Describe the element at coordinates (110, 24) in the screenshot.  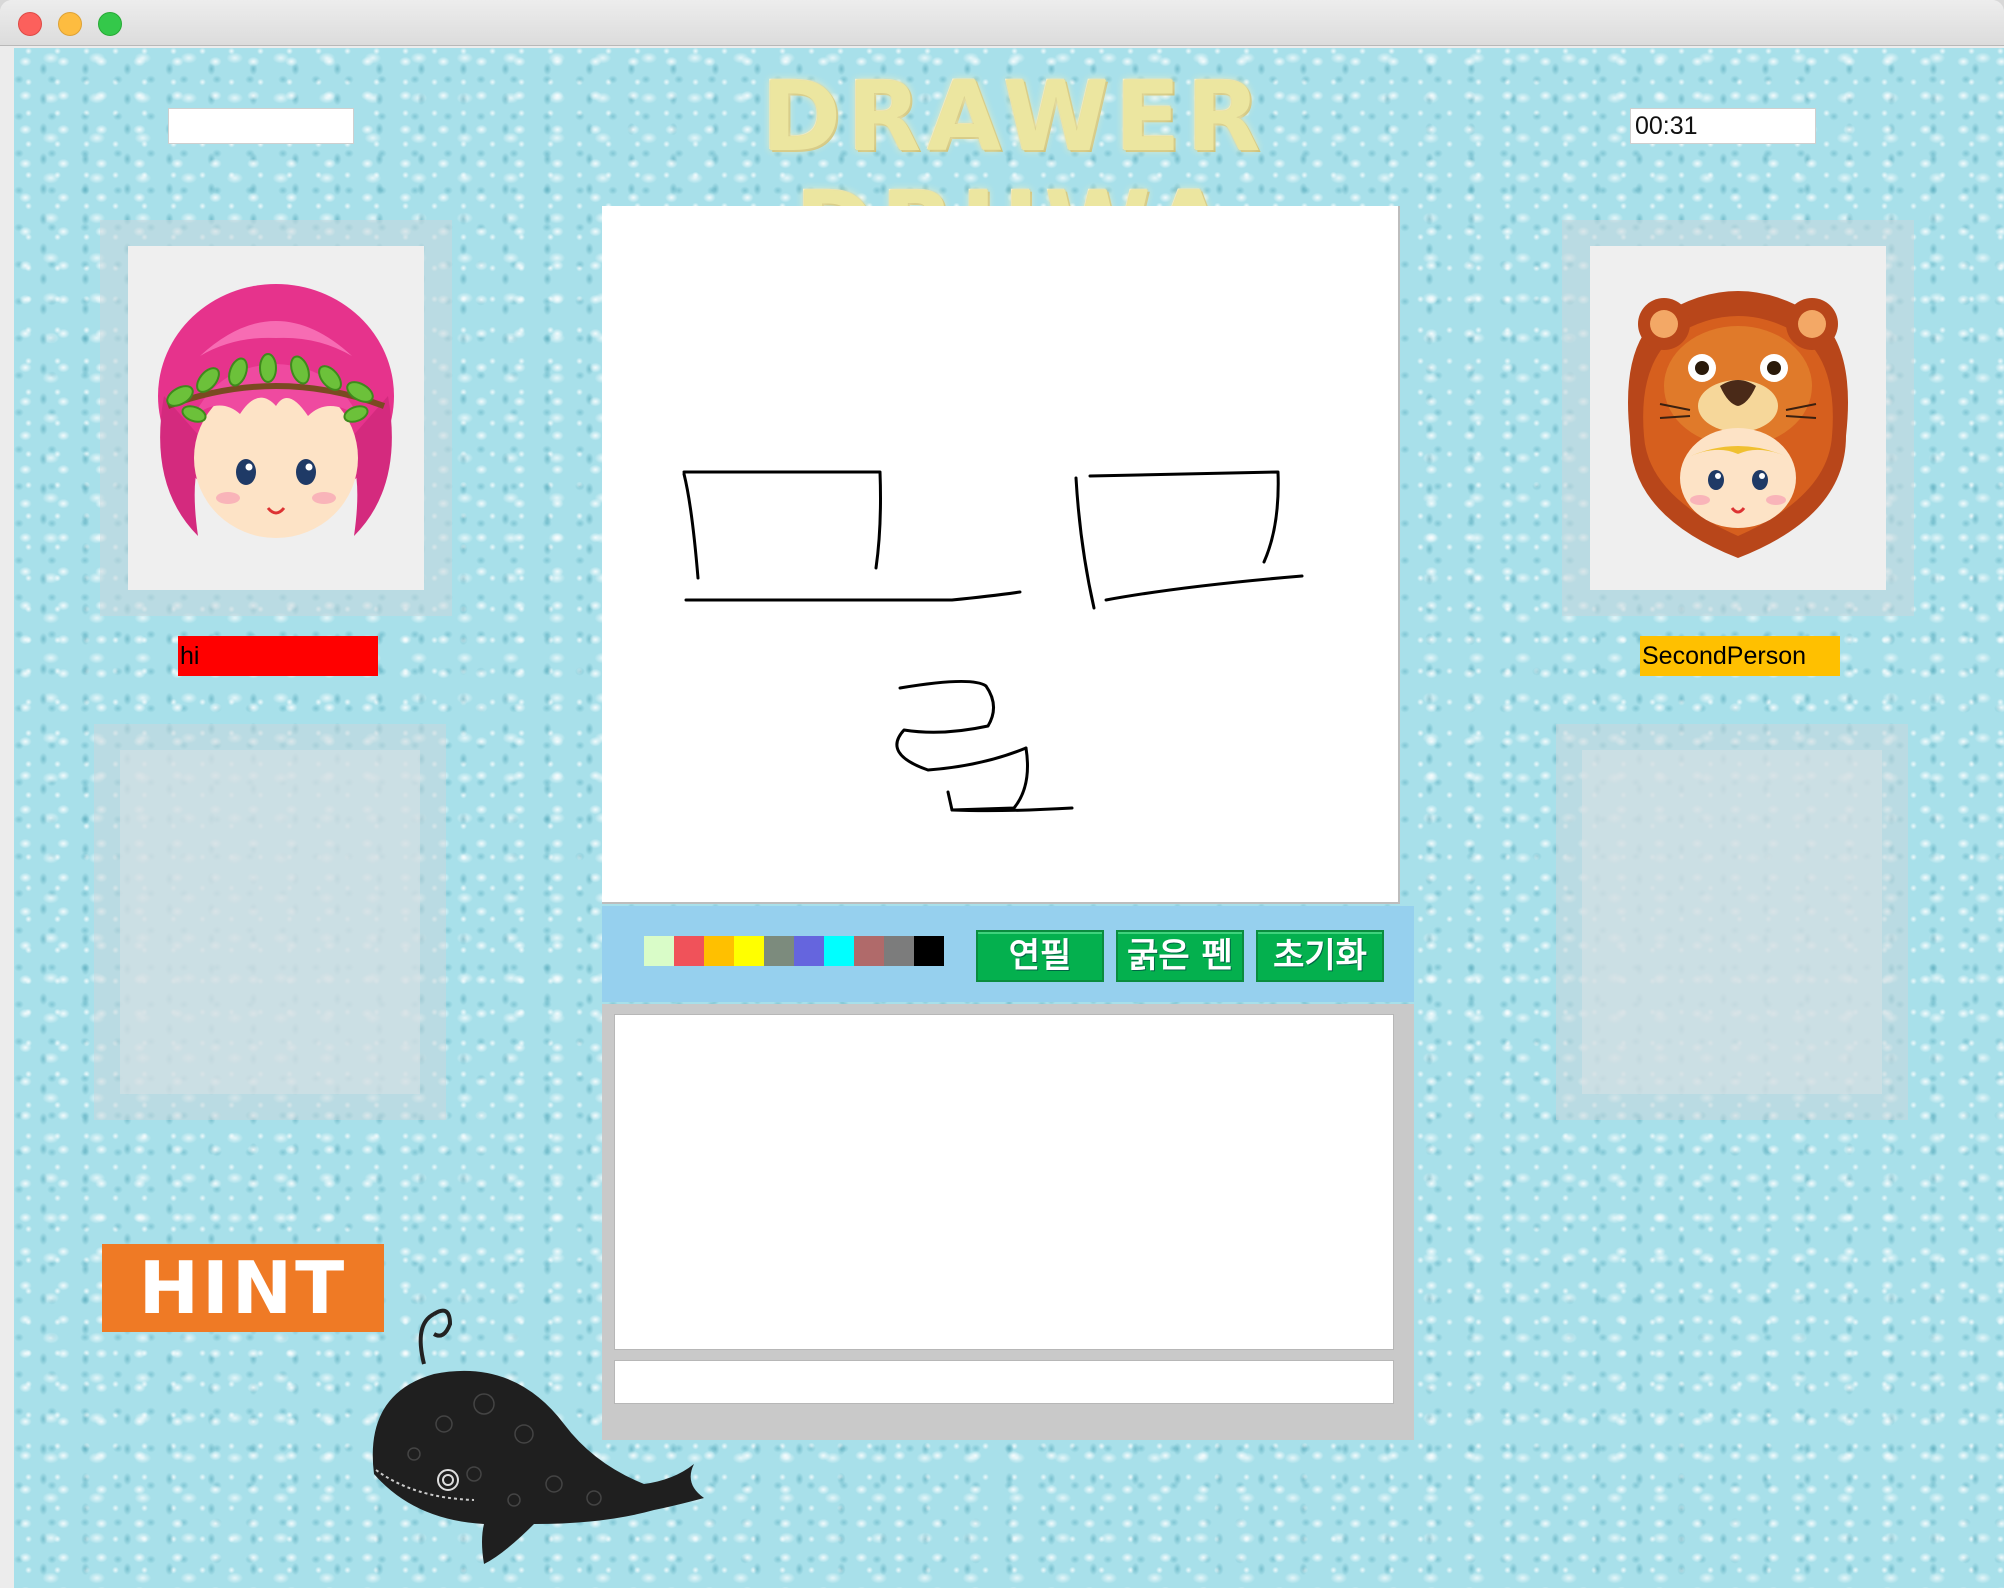
I see `maximize-window-button` at that location.